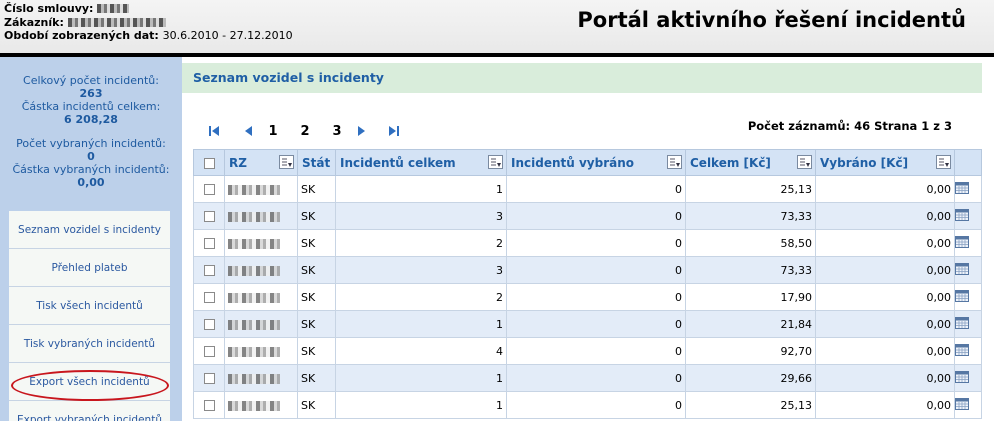  I want to click on selected-amount-value: 0,00, so click(91, 182).